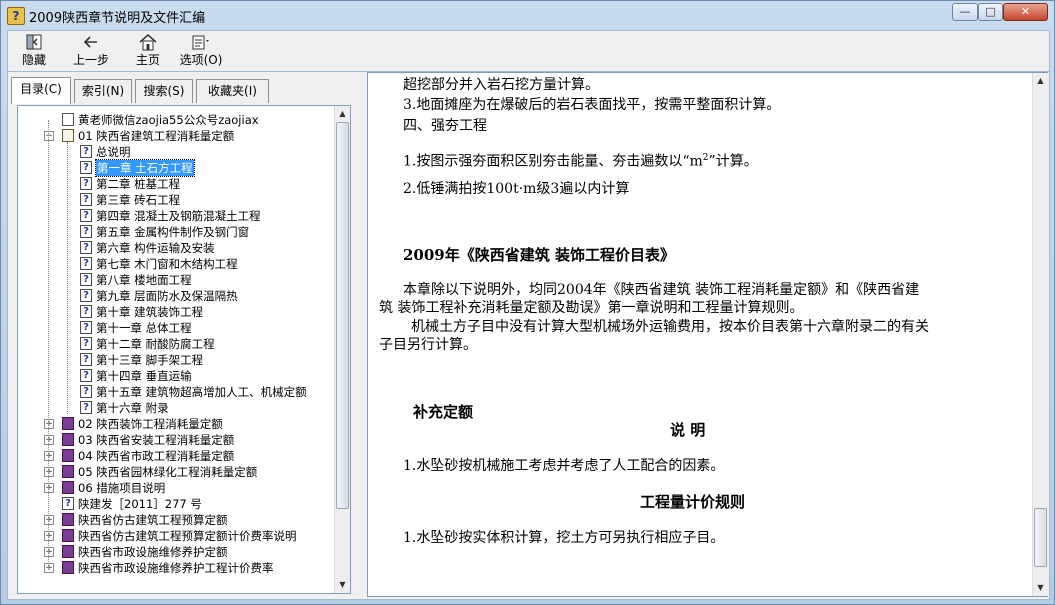 Image resolution: width=1055 pixels, height=605 pixels. Describe the element at coordinates (168, 120) in the screenshot. I see `tree-item-label: 黄老师微信zaojia55公众号zaojiax` at that location.